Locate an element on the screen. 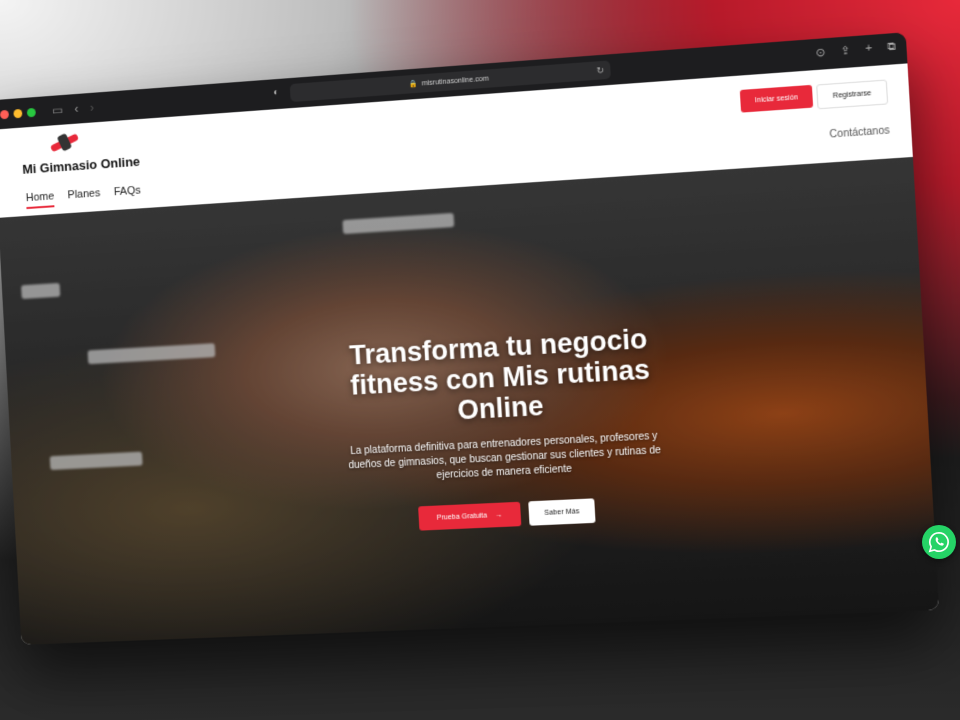  back-icon: ‹ is located at coordinates (76, 109).